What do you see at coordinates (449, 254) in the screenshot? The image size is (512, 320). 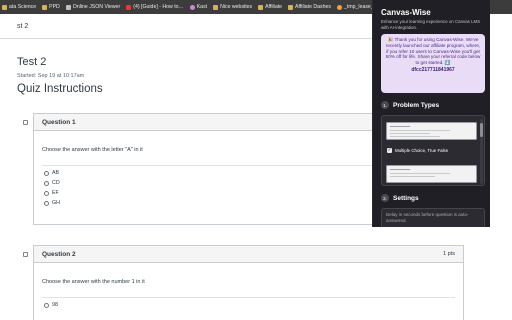 I see `question-points: 1 pts` at bounding box center [449, 254].